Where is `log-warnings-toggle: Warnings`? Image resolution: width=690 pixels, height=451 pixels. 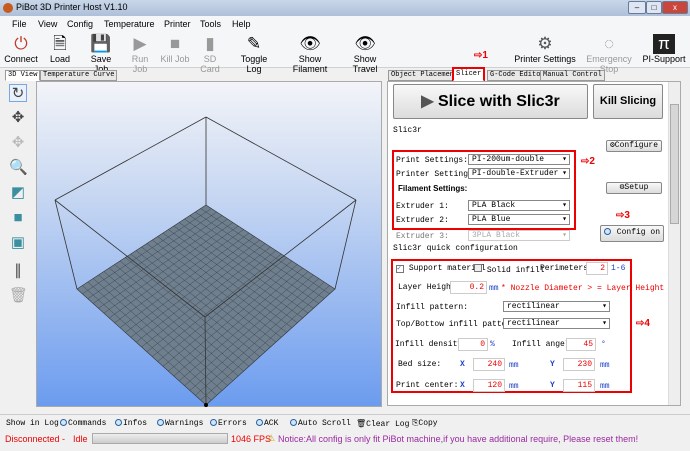 log-warnings-toggle: Warnings is located at coordinates (180, 423).